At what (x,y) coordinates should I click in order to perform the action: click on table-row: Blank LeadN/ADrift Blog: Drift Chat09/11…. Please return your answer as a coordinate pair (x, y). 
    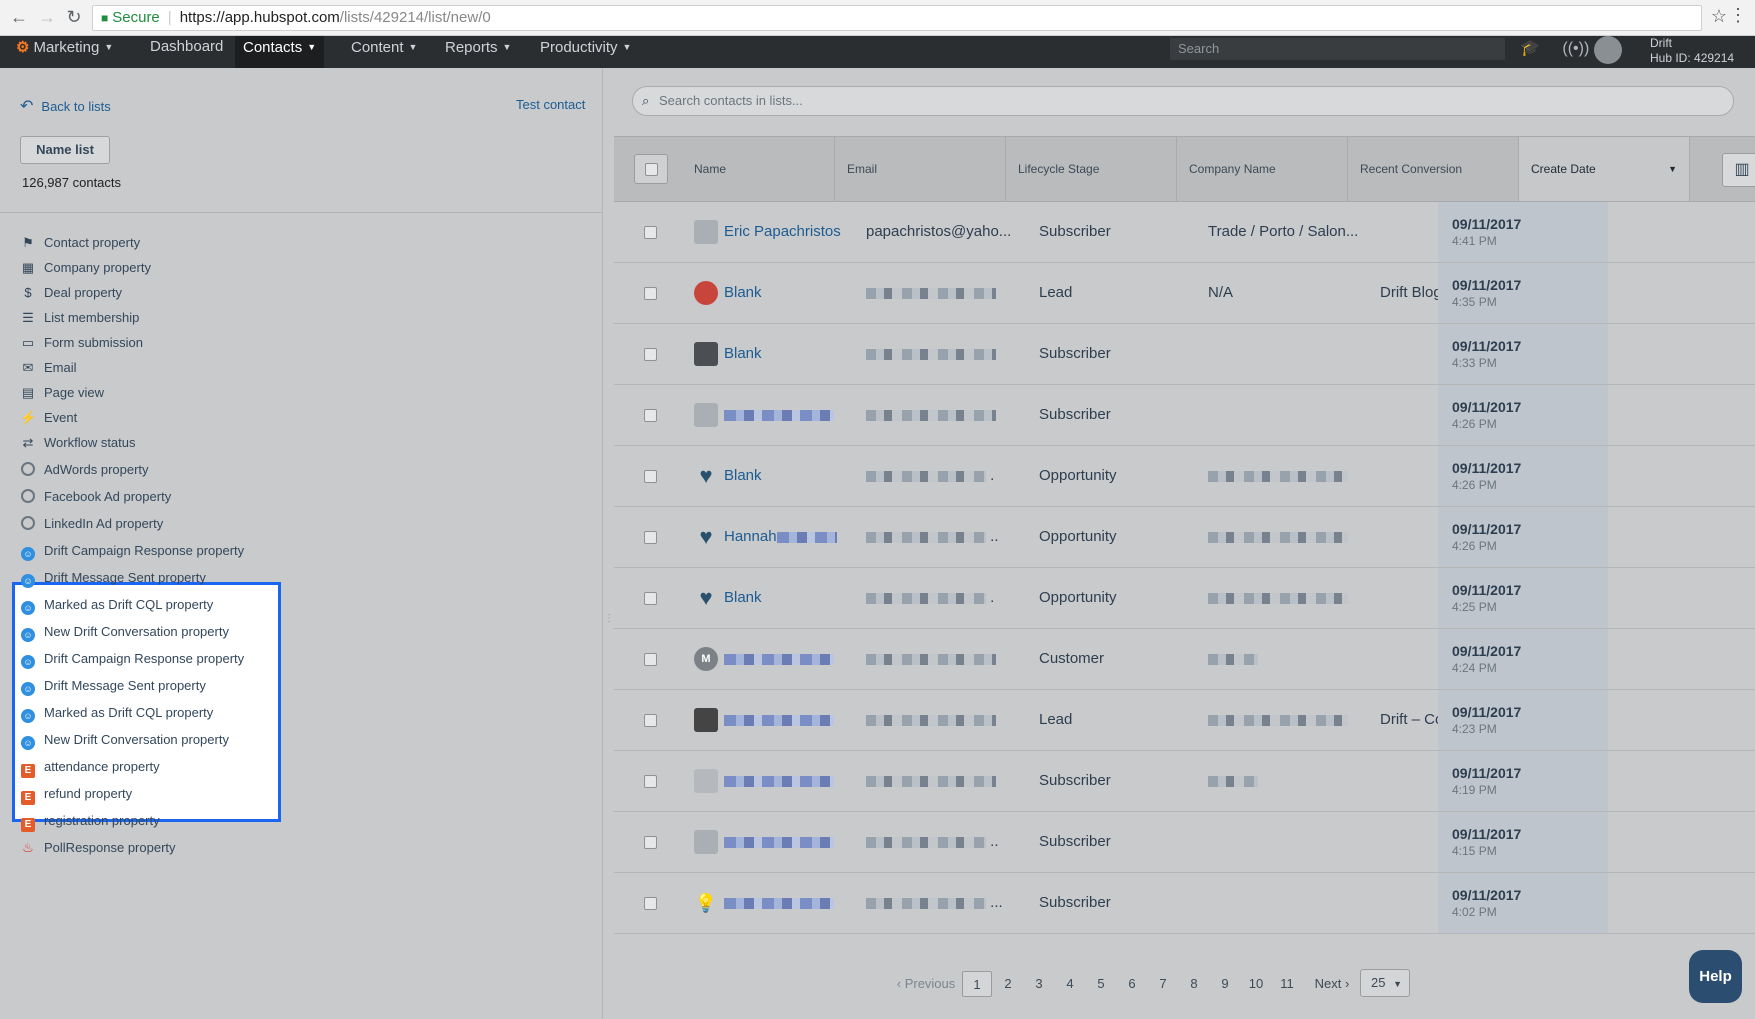
    Looking at the image, I should click on (1184, 293).